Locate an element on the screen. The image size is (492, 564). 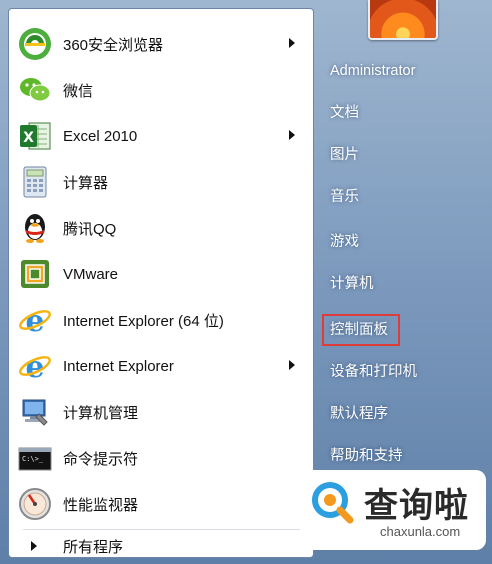
help-and-support-link: 帮助和支持 is located at coordinates (366, 456).